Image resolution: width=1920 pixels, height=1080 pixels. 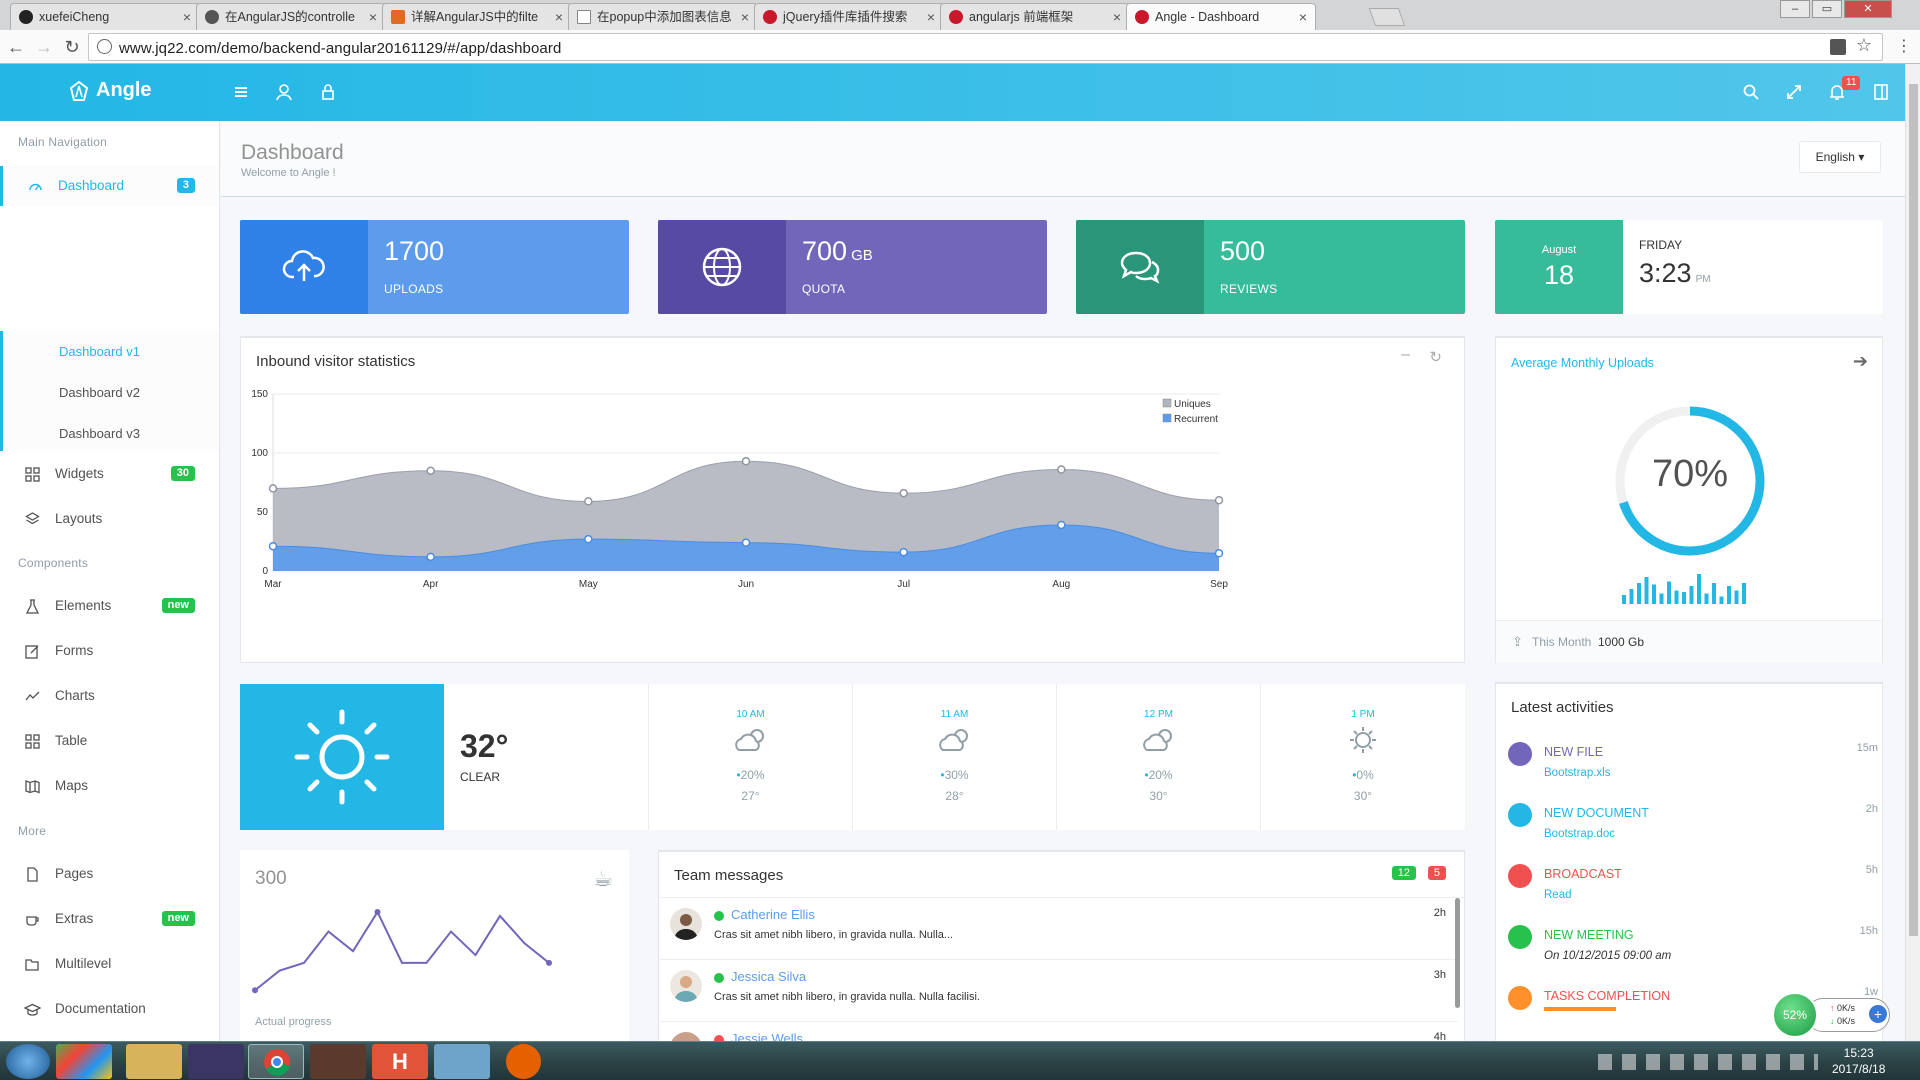 I want to click on sidebar-item-multilevel: Multilevel, so click(x=109, y=964).